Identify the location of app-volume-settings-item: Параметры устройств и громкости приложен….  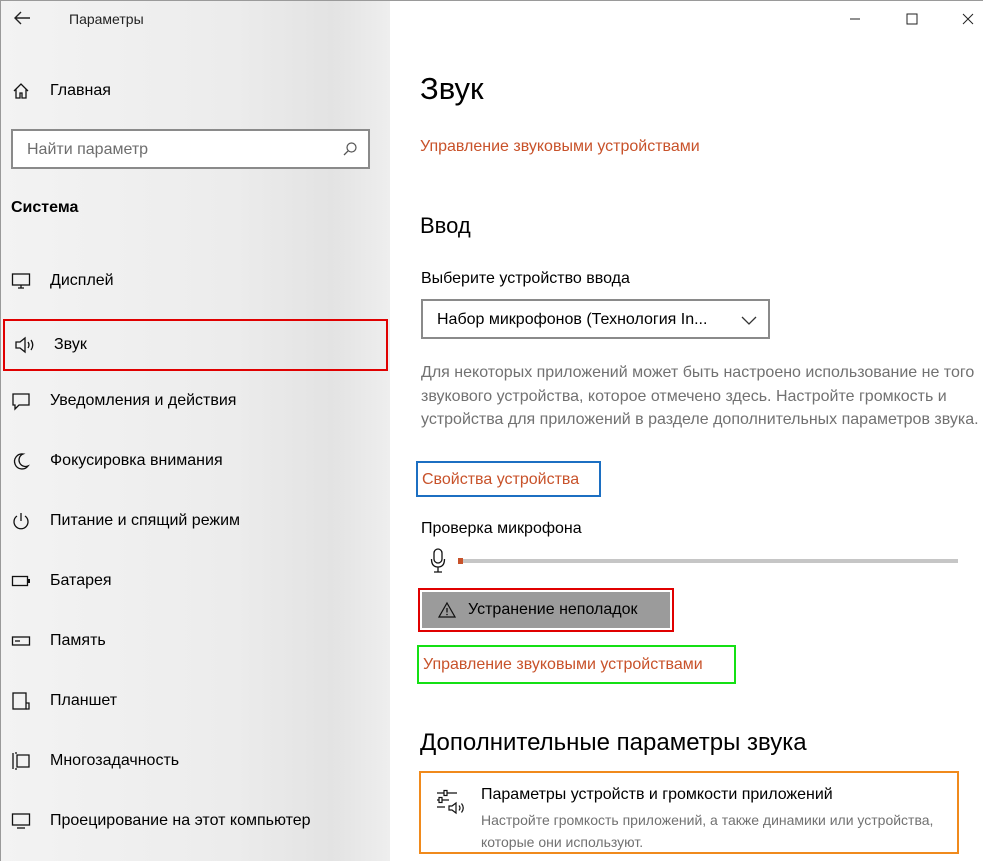
(689, 812).